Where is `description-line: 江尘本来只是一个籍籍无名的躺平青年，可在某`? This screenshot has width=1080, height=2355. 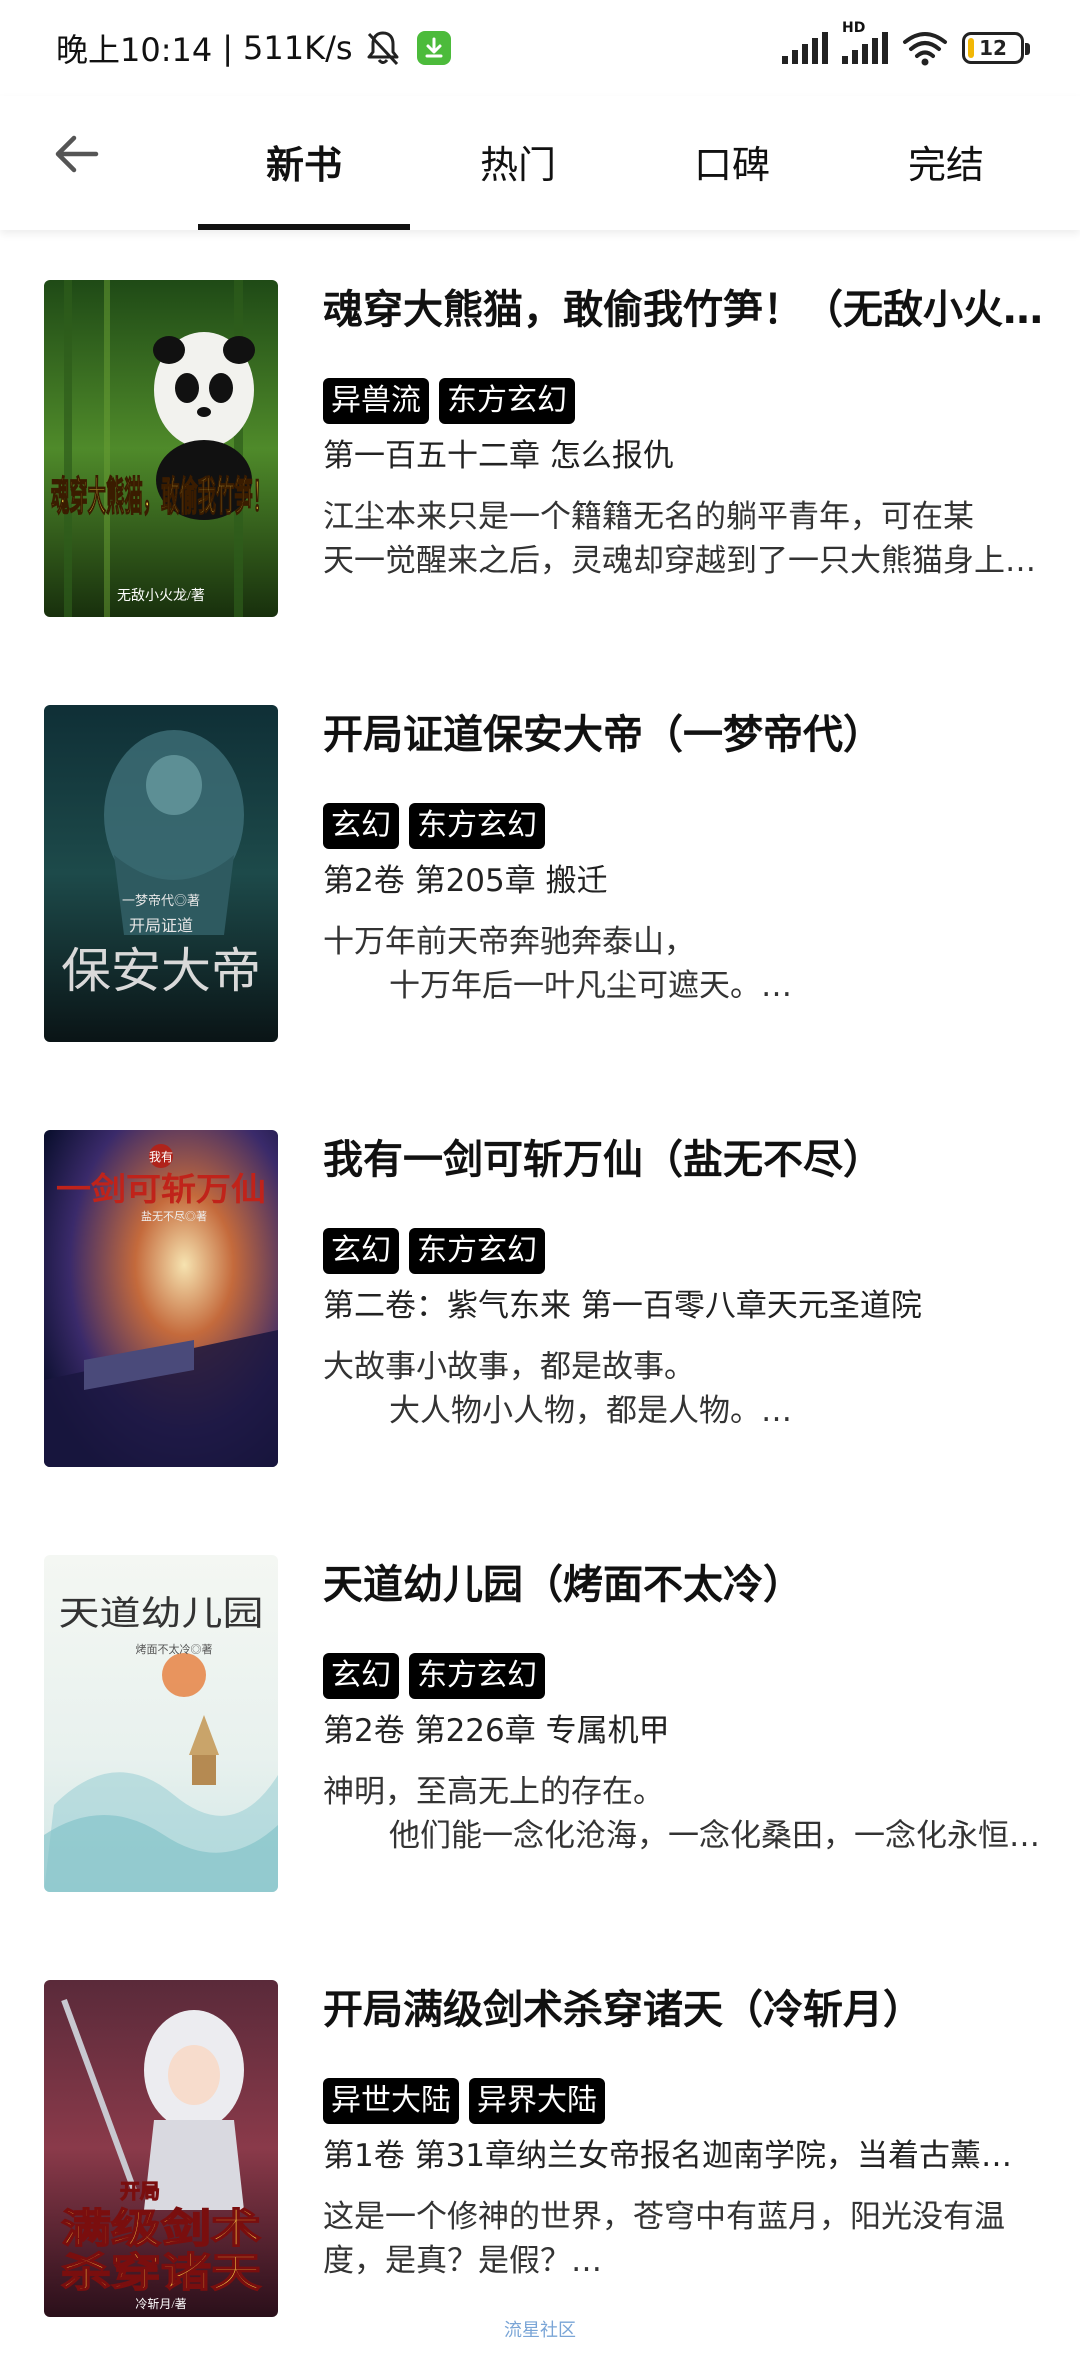
description-line: 江尘本来只是一个籍籍无名的躺平青年，可在某 is located at coordinates (648, 517).